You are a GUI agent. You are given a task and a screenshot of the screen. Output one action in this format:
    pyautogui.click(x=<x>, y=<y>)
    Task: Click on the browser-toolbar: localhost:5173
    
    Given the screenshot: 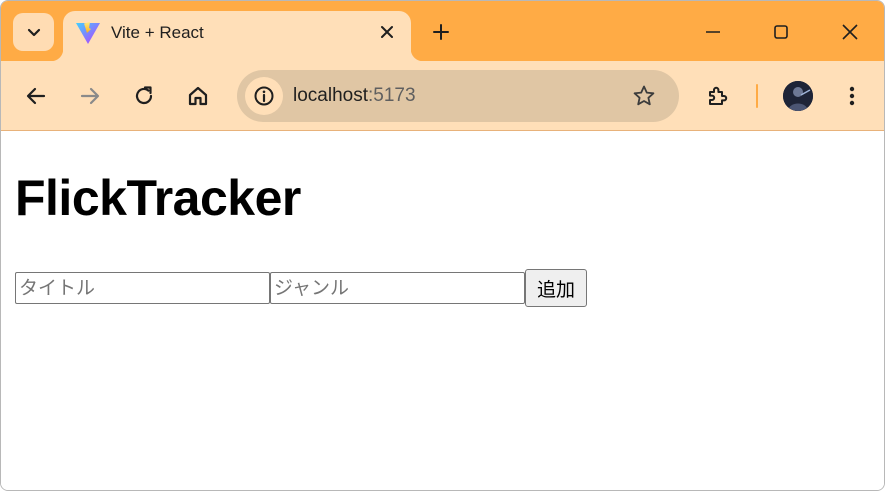 What is the action you would take?
    pyautogui.click(x=442, y=96)
    